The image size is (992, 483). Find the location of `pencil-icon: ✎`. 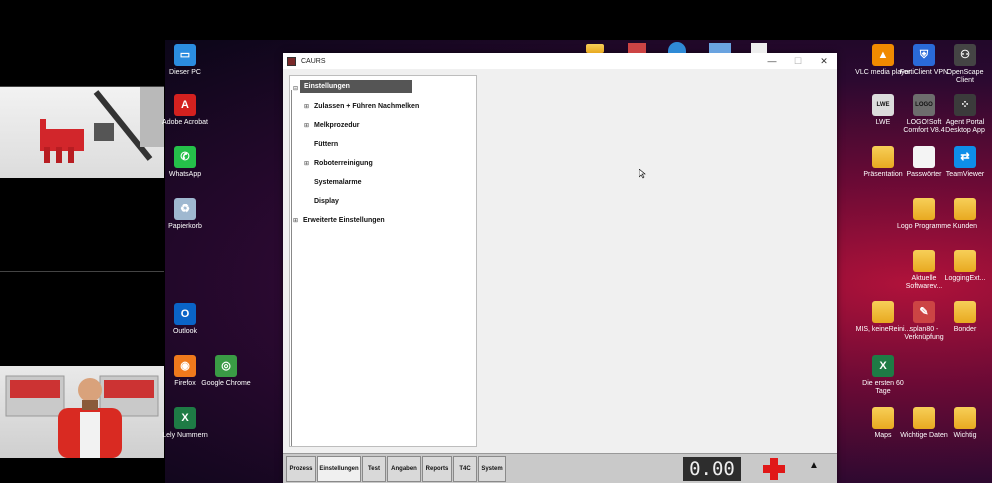

pencil-icon: ✎ is located at coordinates (924, 312).